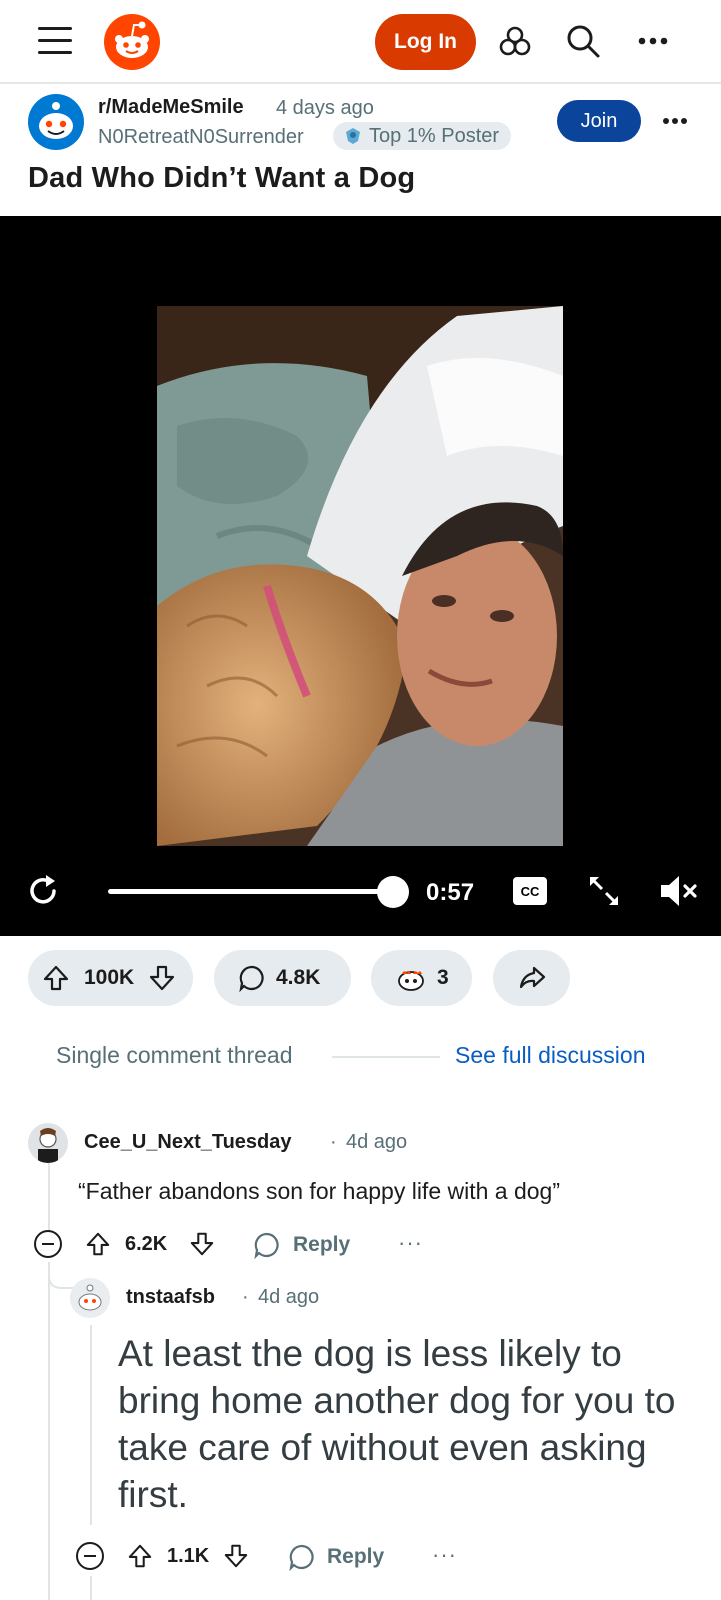 The image size is (721, 1600). Describe the element at coordinates (653, 41) in the screenshot. I see `more-icon` at that location.